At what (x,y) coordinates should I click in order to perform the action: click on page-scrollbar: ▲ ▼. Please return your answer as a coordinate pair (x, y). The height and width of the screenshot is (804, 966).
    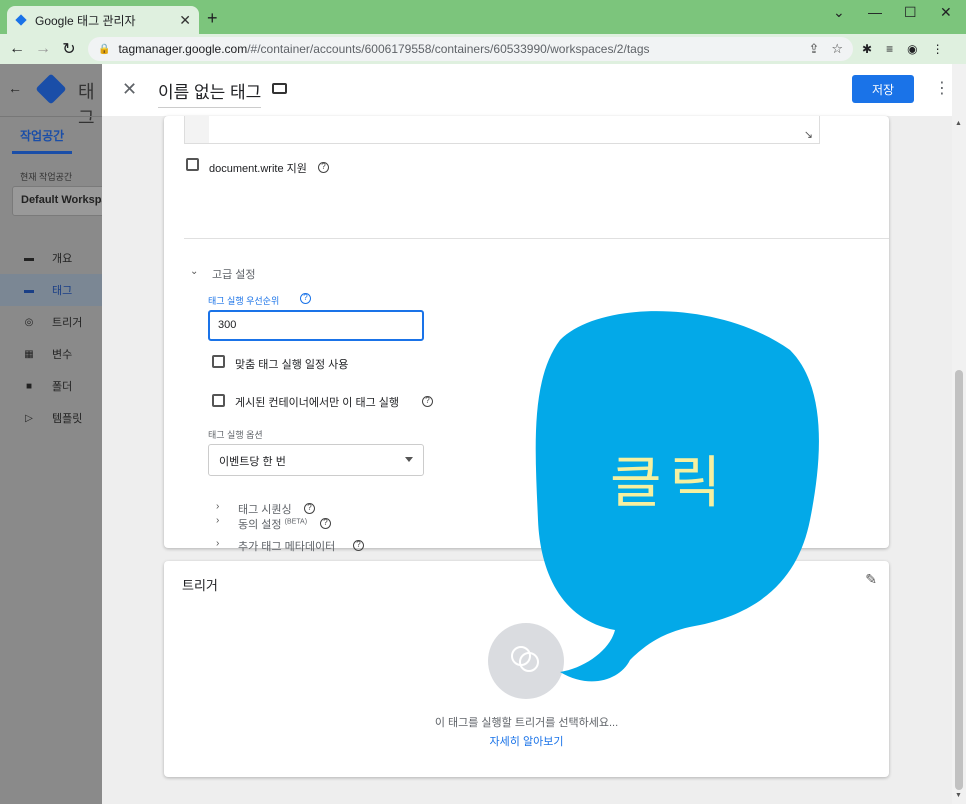
    Looking at the image, I should click on (959, 434).